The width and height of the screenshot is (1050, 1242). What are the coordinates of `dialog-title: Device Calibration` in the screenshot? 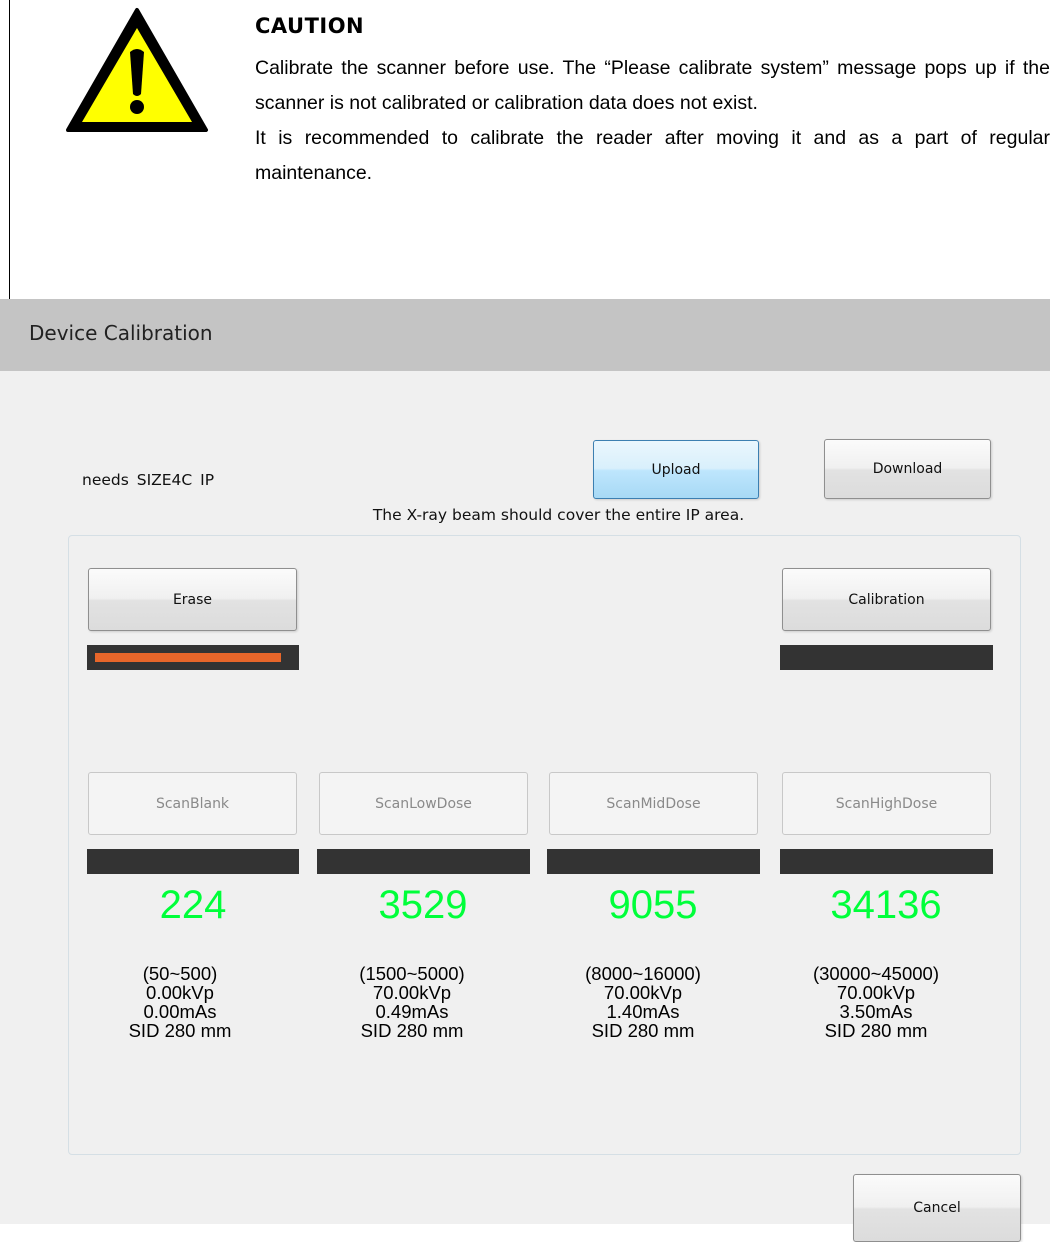 It's located at (121, 333).